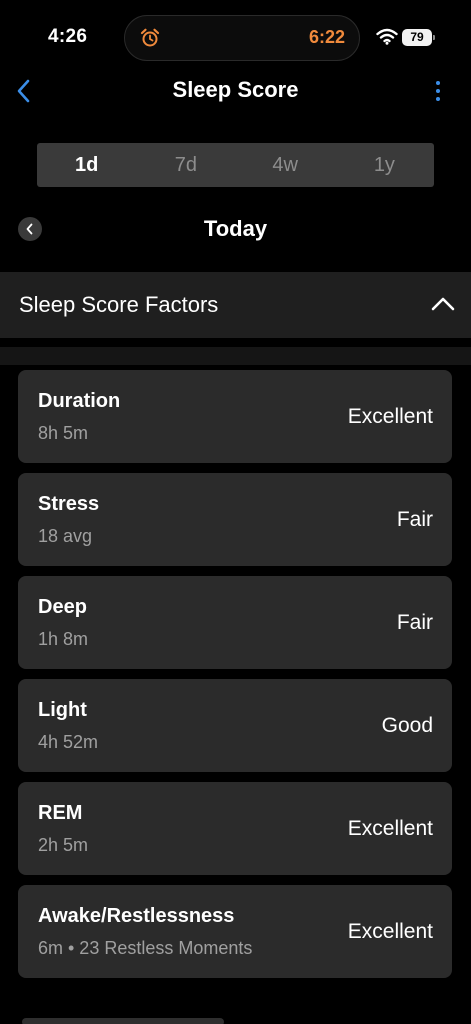 Image resolution: width=471 pixels, height=1024 pixels. I want to click on tab-4w: 4w, so click(285, 165).